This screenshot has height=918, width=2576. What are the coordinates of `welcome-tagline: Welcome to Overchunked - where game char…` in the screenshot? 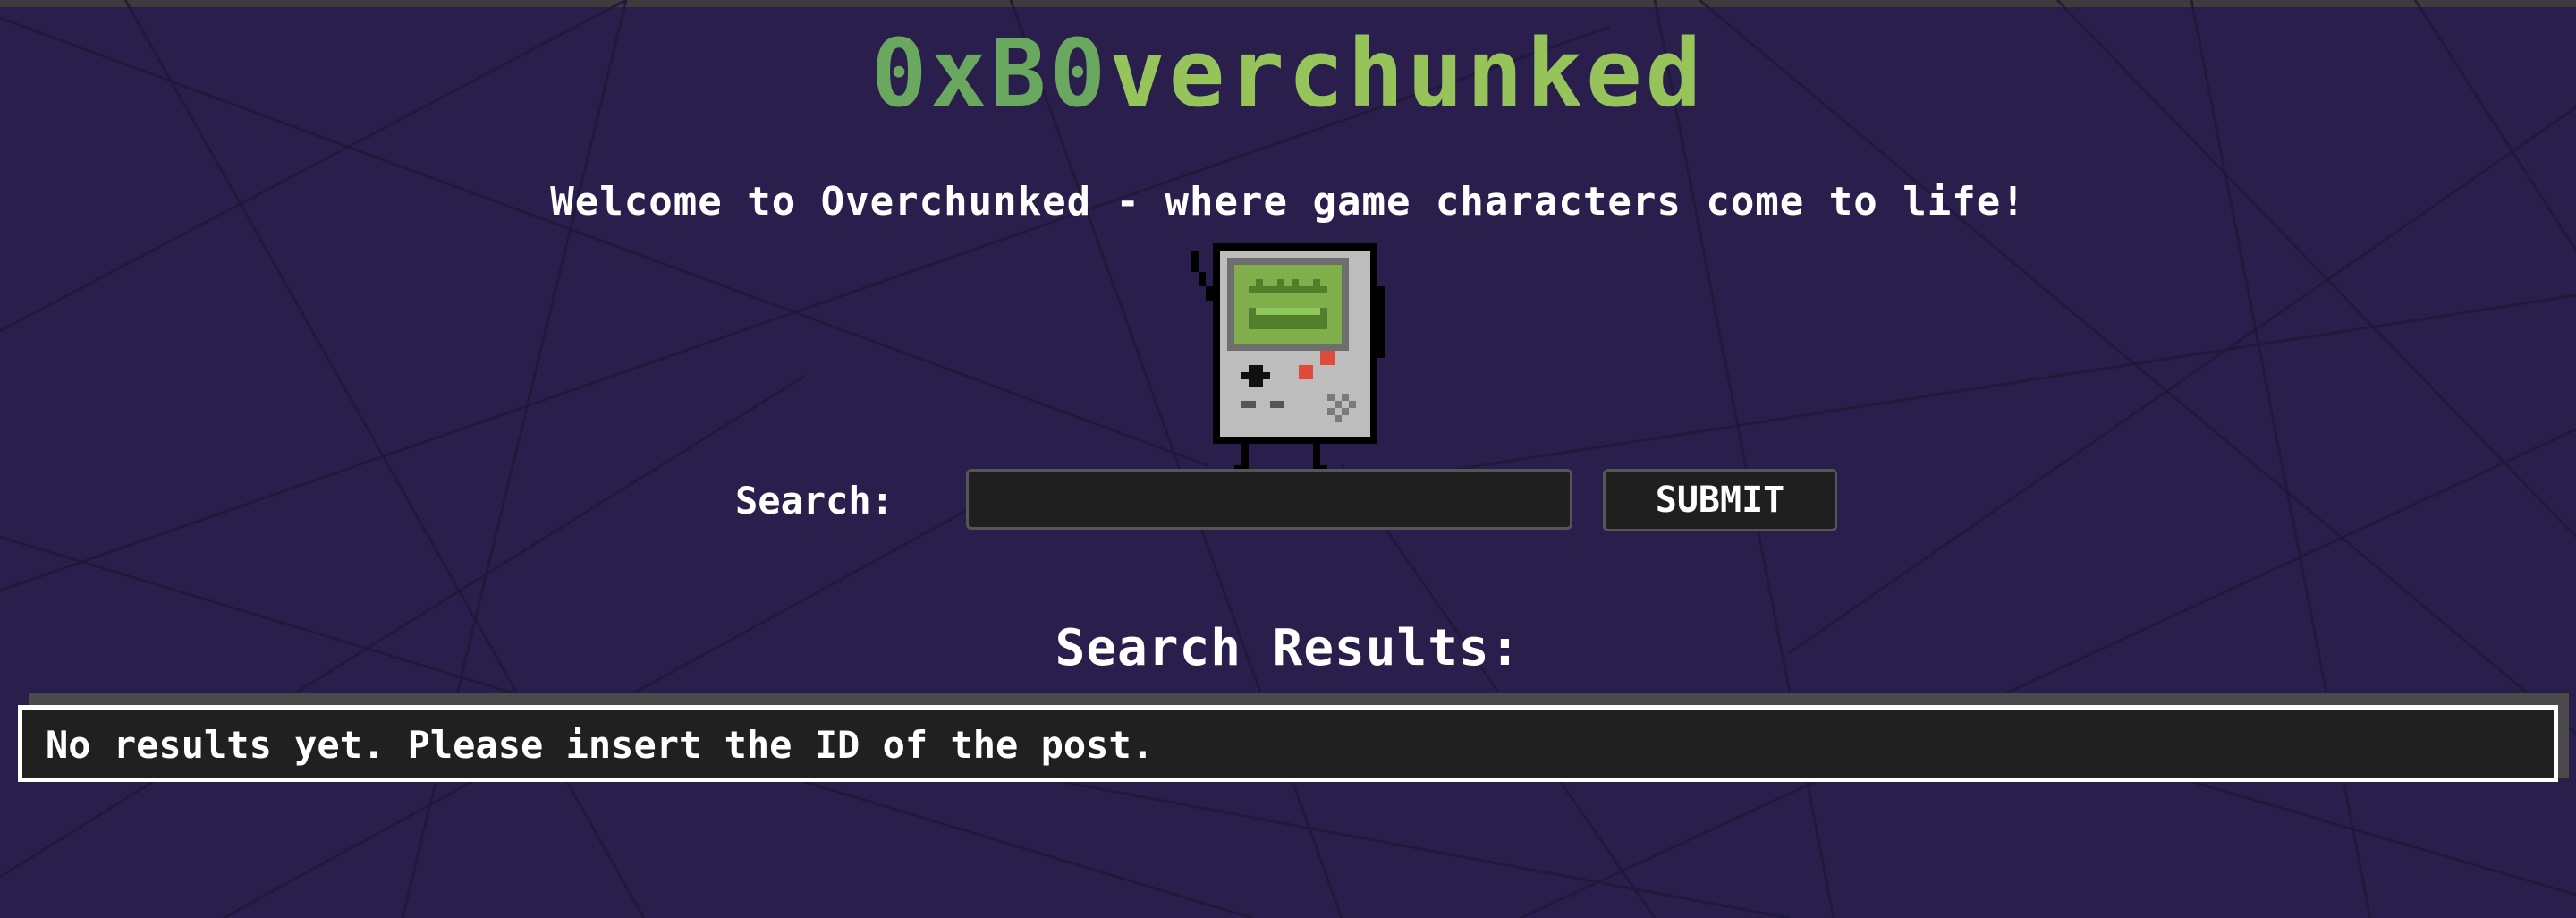 It's located at (1288, 202).